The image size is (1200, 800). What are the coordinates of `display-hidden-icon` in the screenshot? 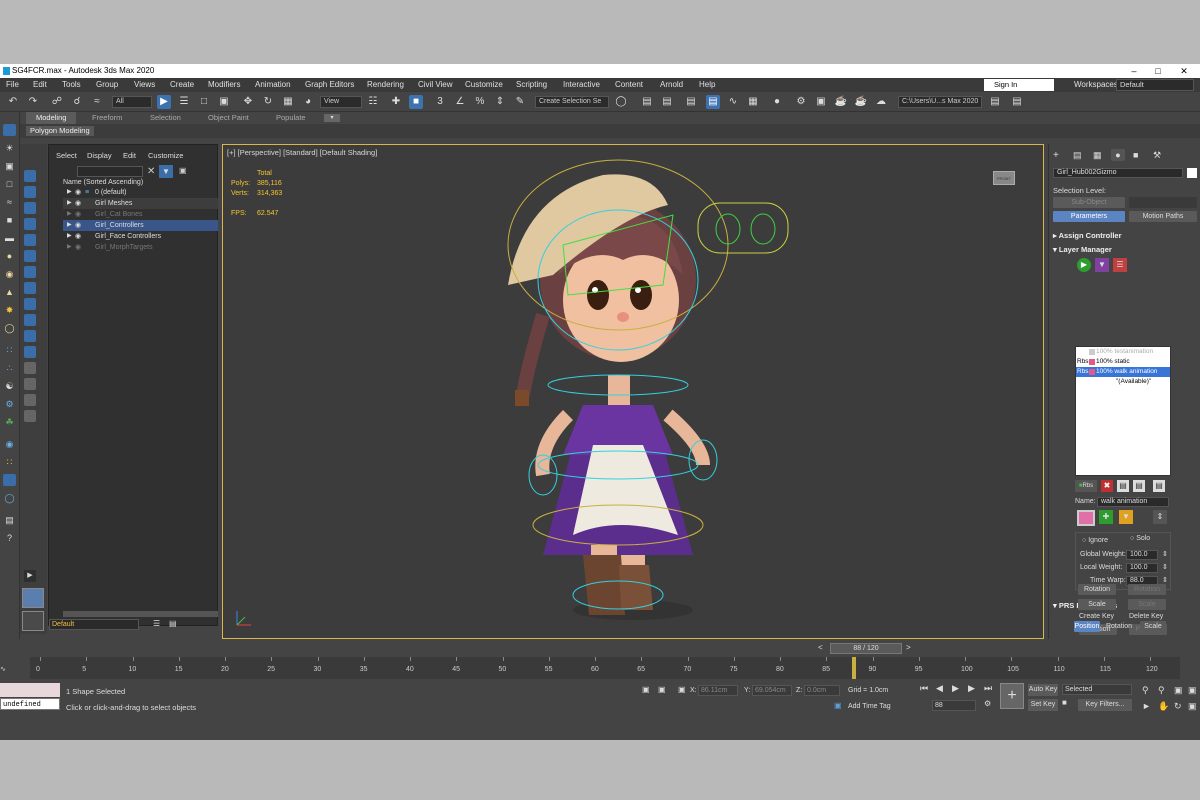 It's located at (30, 352).